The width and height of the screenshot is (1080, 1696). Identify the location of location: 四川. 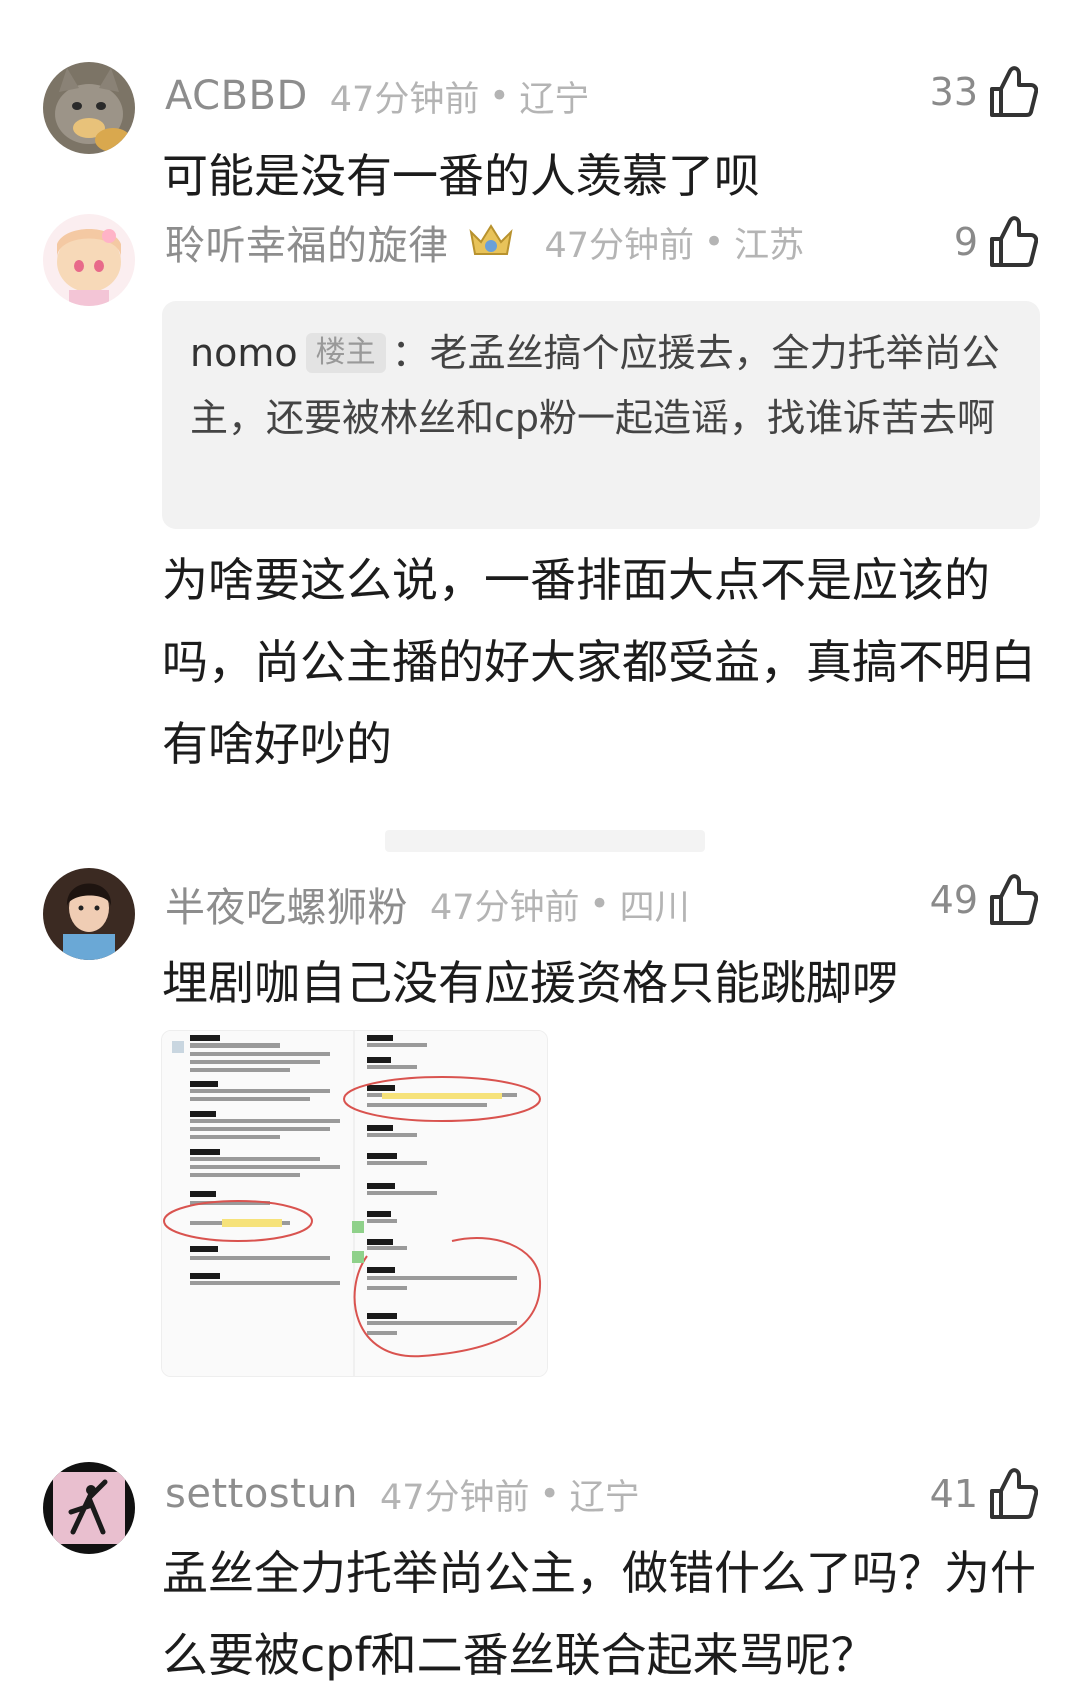
(654, 907).